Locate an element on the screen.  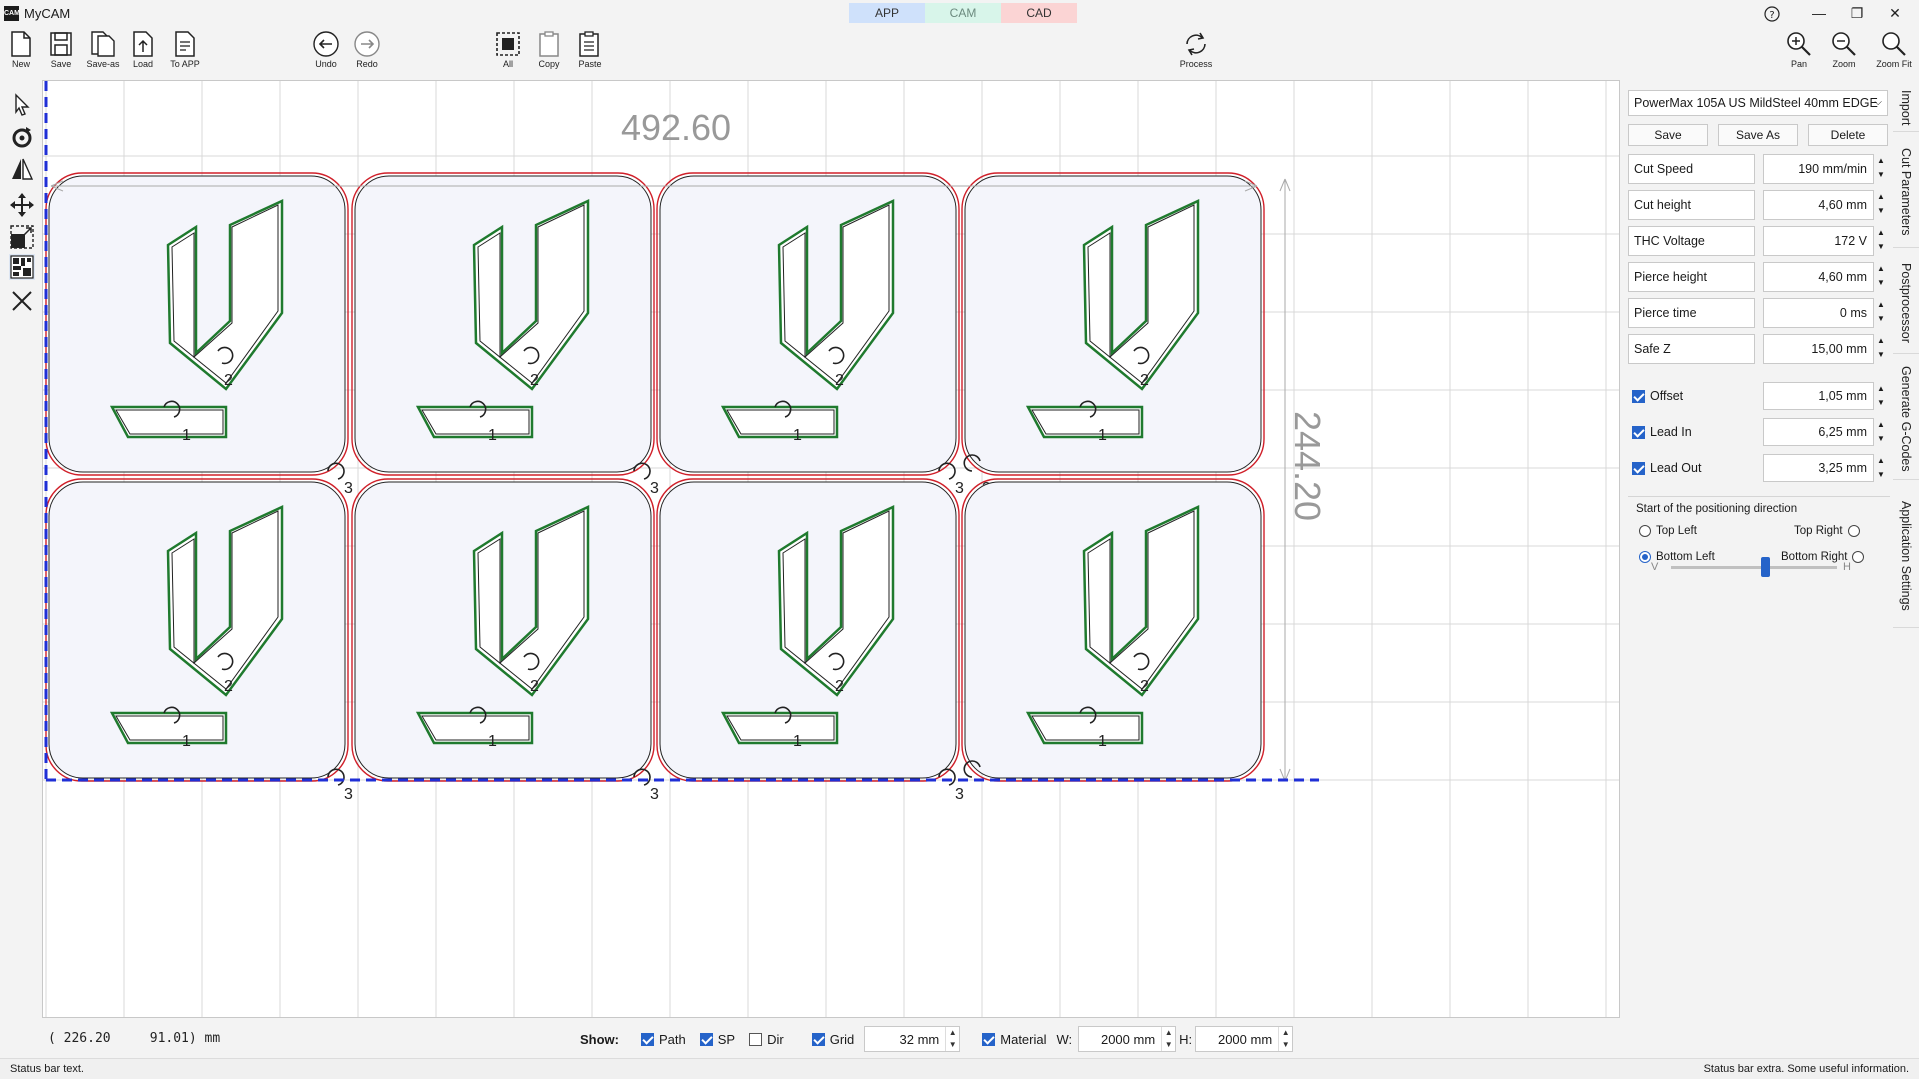
zoom-fit-button: Zoom Fit is located at coordinates (1894, 54).